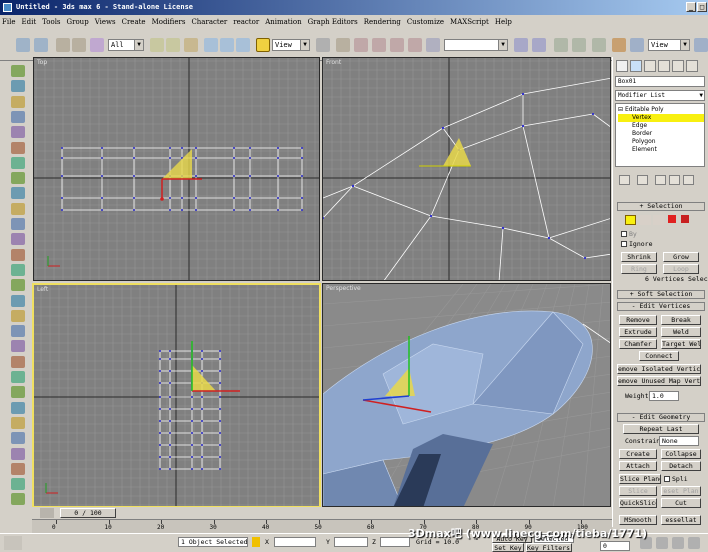 The height and width of the screenshot is (552, 708). I want to click on object-name-field: Box01, so click(660, 81).